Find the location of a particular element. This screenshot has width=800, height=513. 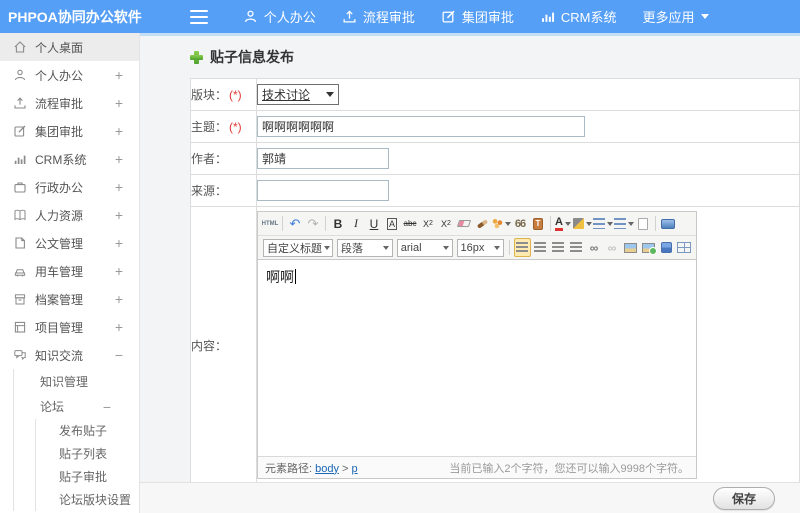

menu-icon is located at coordinates (198, 16).